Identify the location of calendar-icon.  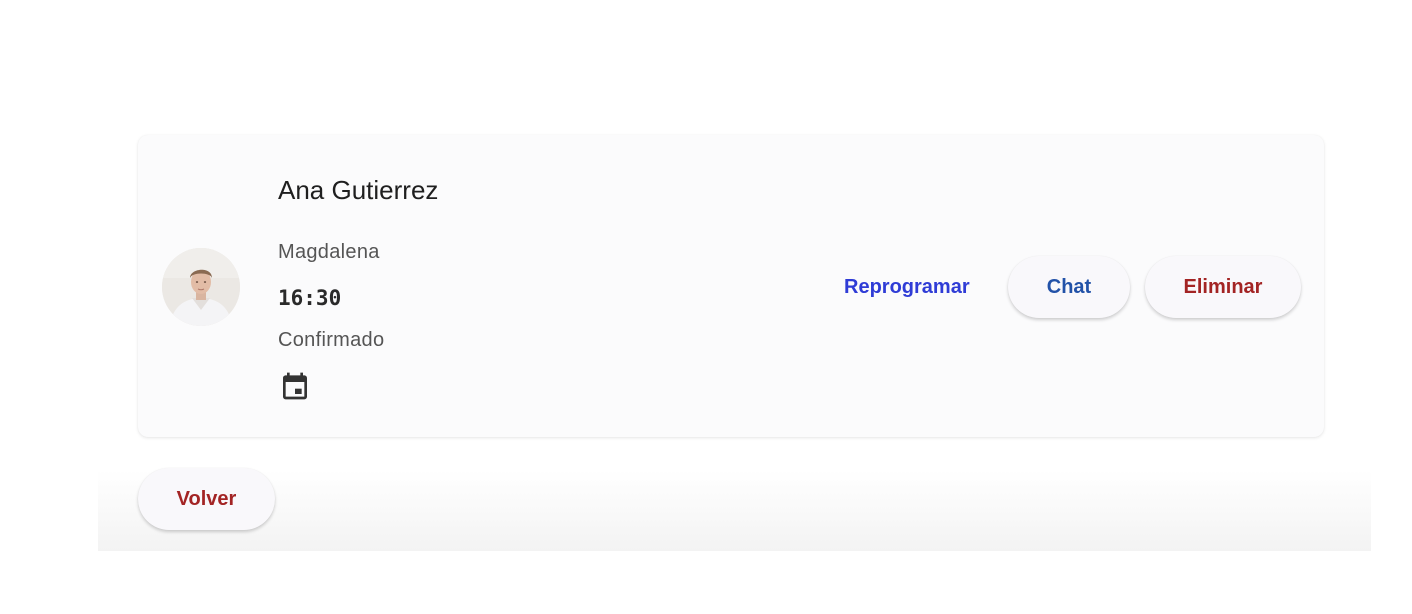
(295, 386).